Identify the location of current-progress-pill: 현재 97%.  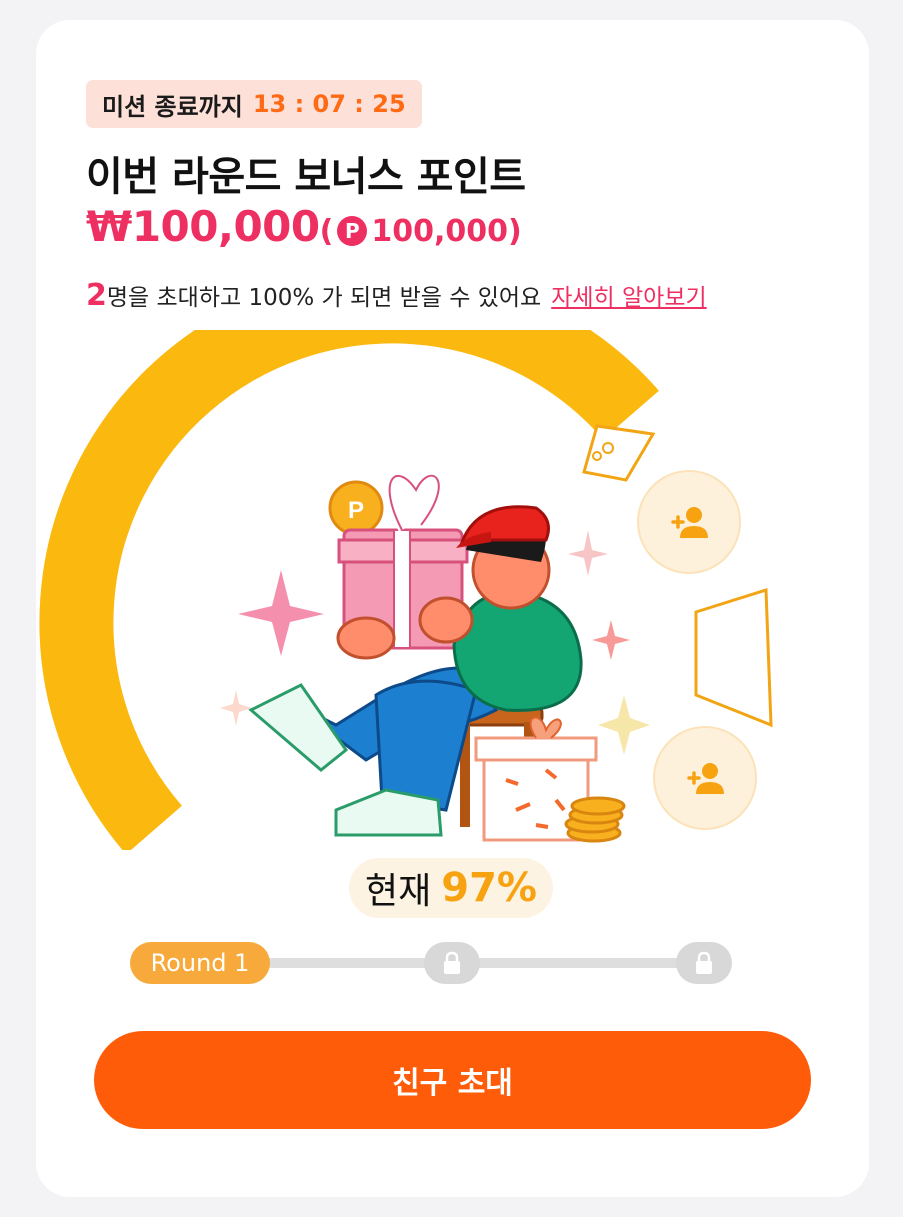
(451, 888).